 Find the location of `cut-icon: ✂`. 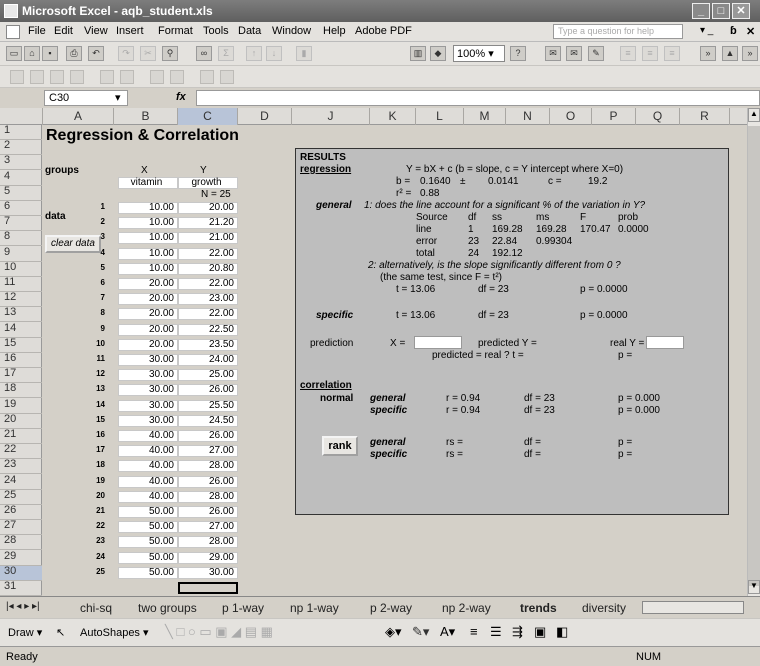

cut-icon: ✂ is located at coordinates (148, 53).